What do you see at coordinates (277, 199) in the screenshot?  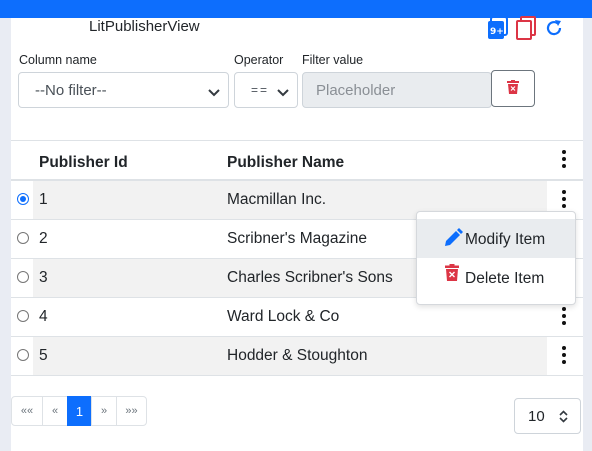 I see `publisher-name-cell: Macmillan Inc.` at bounding box center [277, 199].